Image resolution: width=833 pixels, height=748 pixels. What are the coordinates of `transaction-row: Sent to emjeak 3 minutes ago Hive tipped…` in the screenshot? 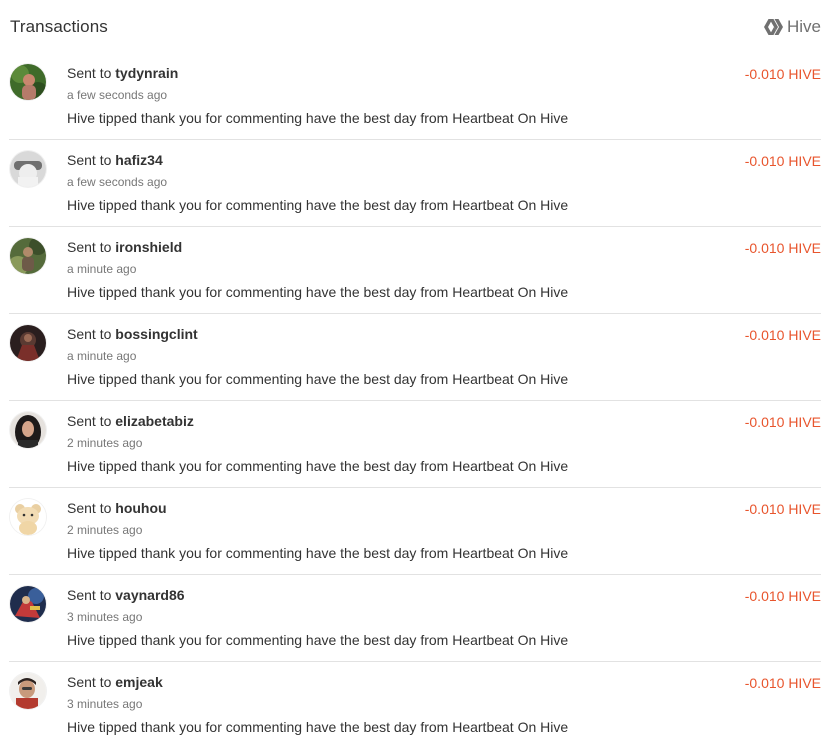 It's located at (415, 705).